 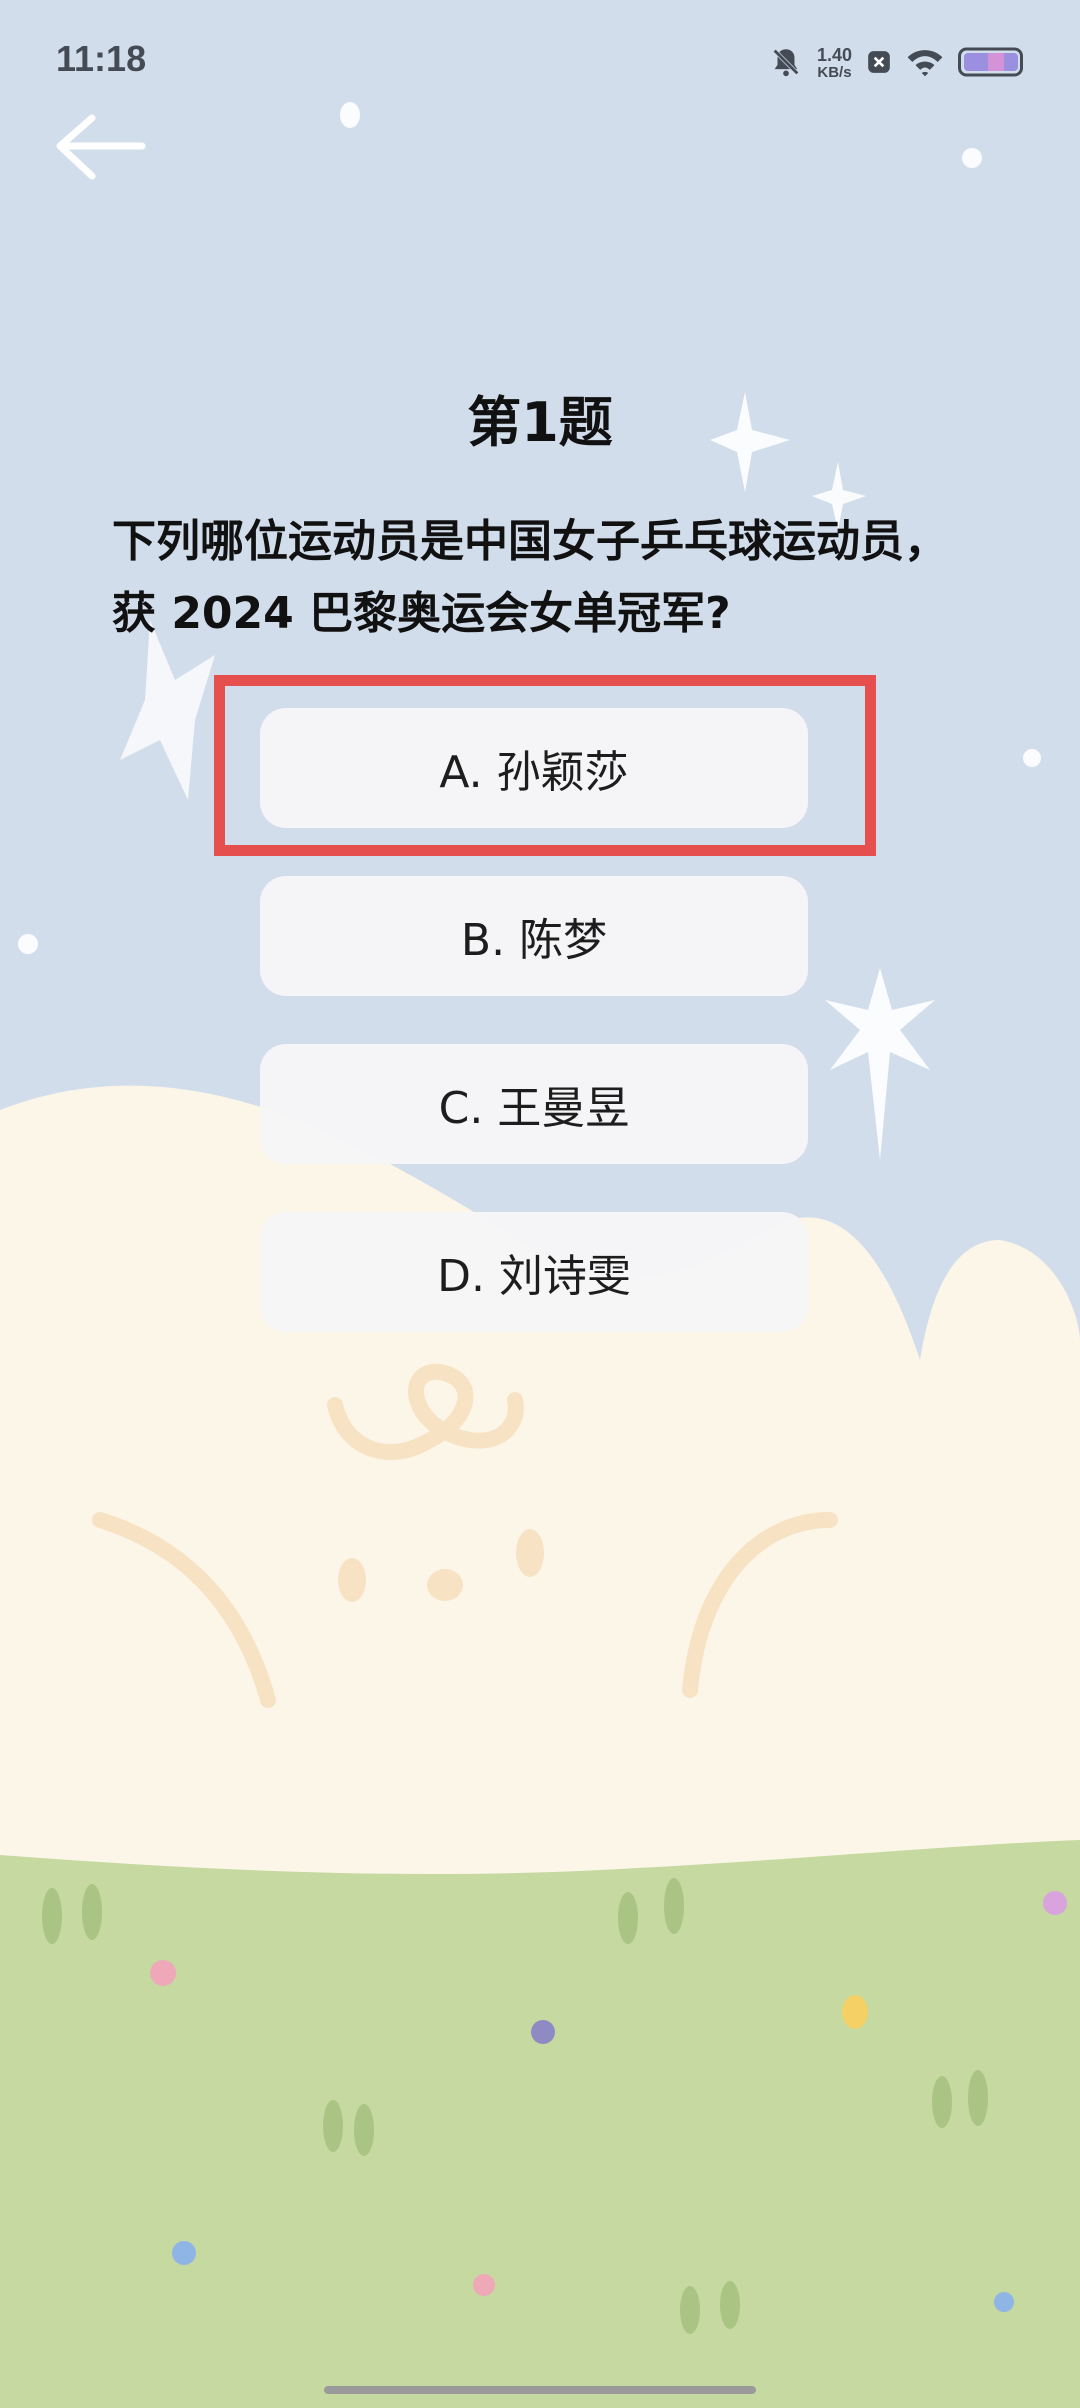 What do you see at coordinates (545, 765) in the screenshot?
I see `selection-highlight-box` at bounding box center [545, 765].